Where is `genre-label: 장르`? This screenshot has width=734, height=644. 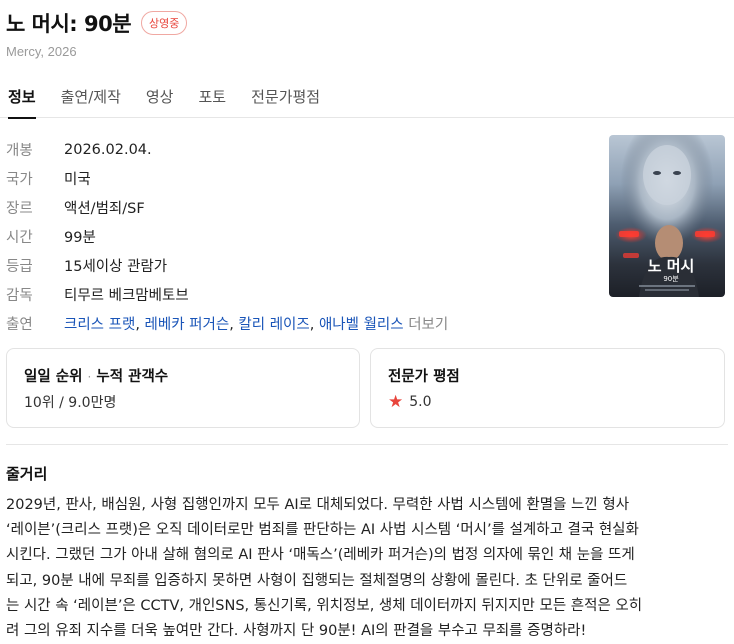
genre-label: 장르 is located at coordinates (19, 209).